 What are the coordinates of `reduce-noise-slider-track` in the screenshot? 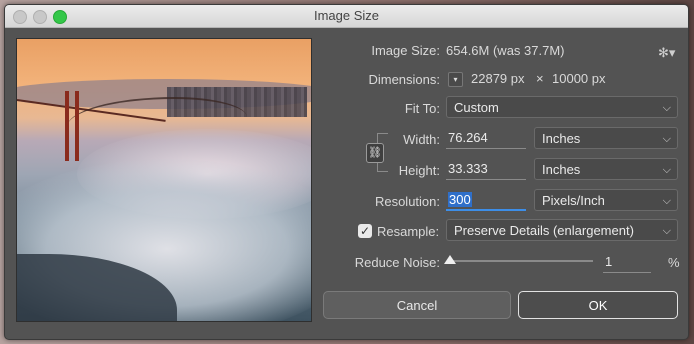 It's located at (521, 261).